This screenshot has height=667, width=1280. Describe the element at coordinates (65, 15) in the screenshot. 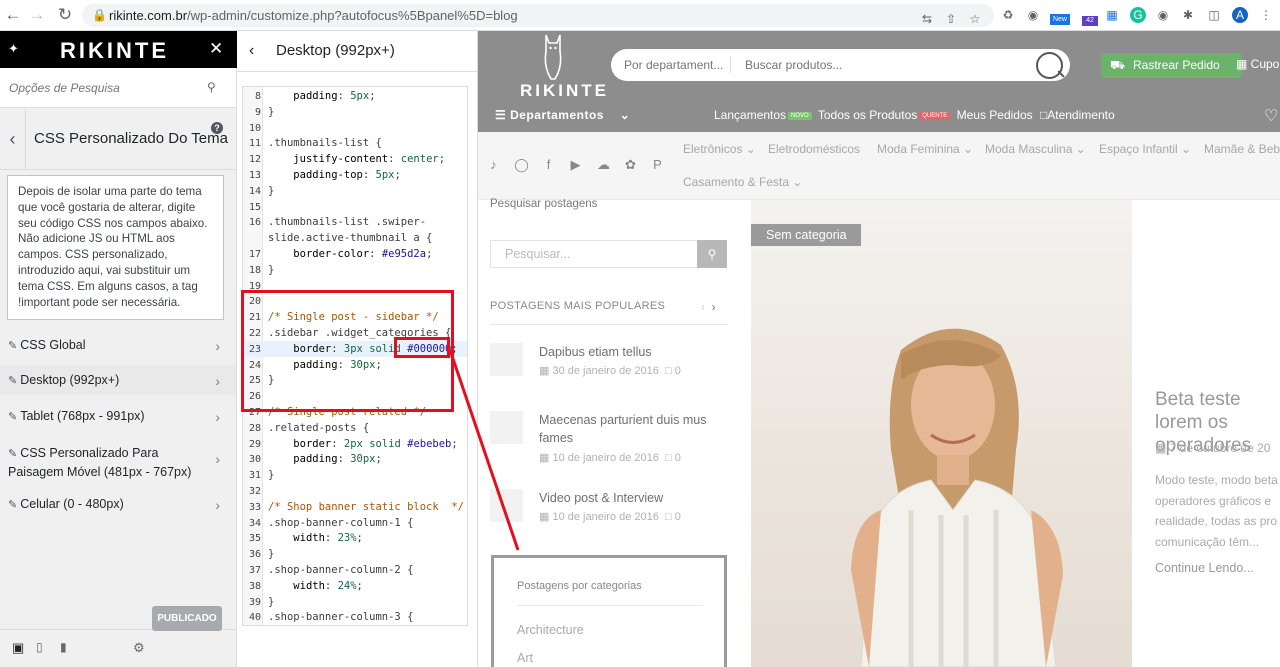

I see `reload-icon: ↻` at that location.